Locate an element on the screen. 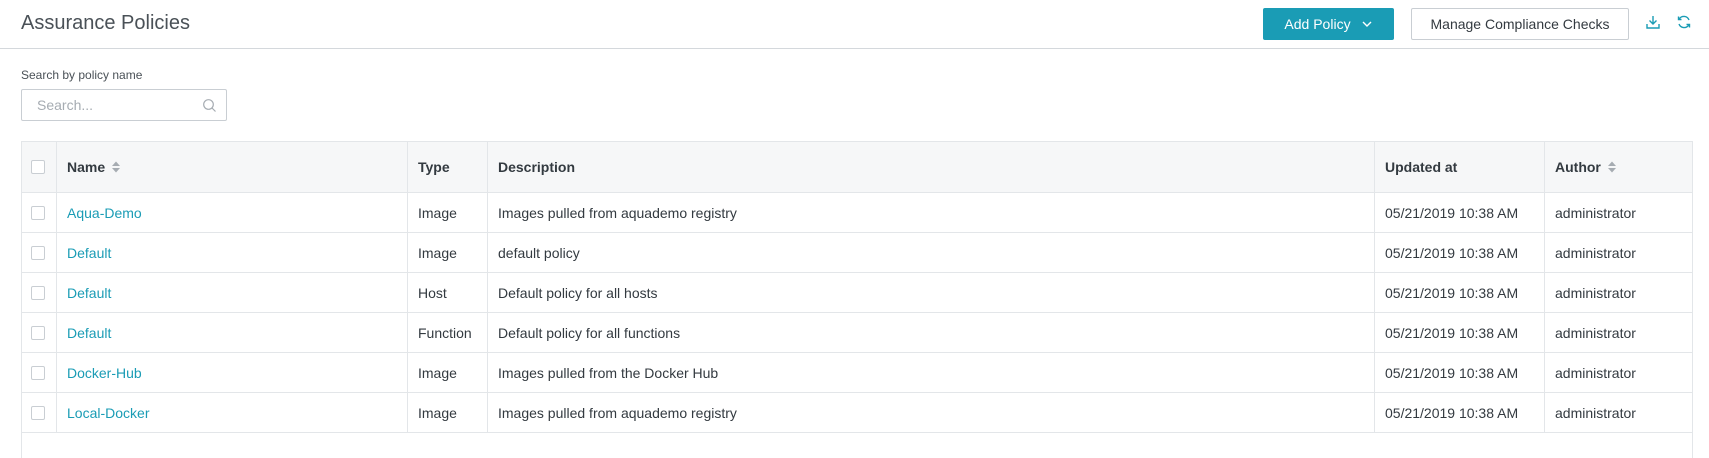 The height and width of the screenshot is (458, 1709). add-policy-label: Add Policy is located at coordinates (1317, 24).